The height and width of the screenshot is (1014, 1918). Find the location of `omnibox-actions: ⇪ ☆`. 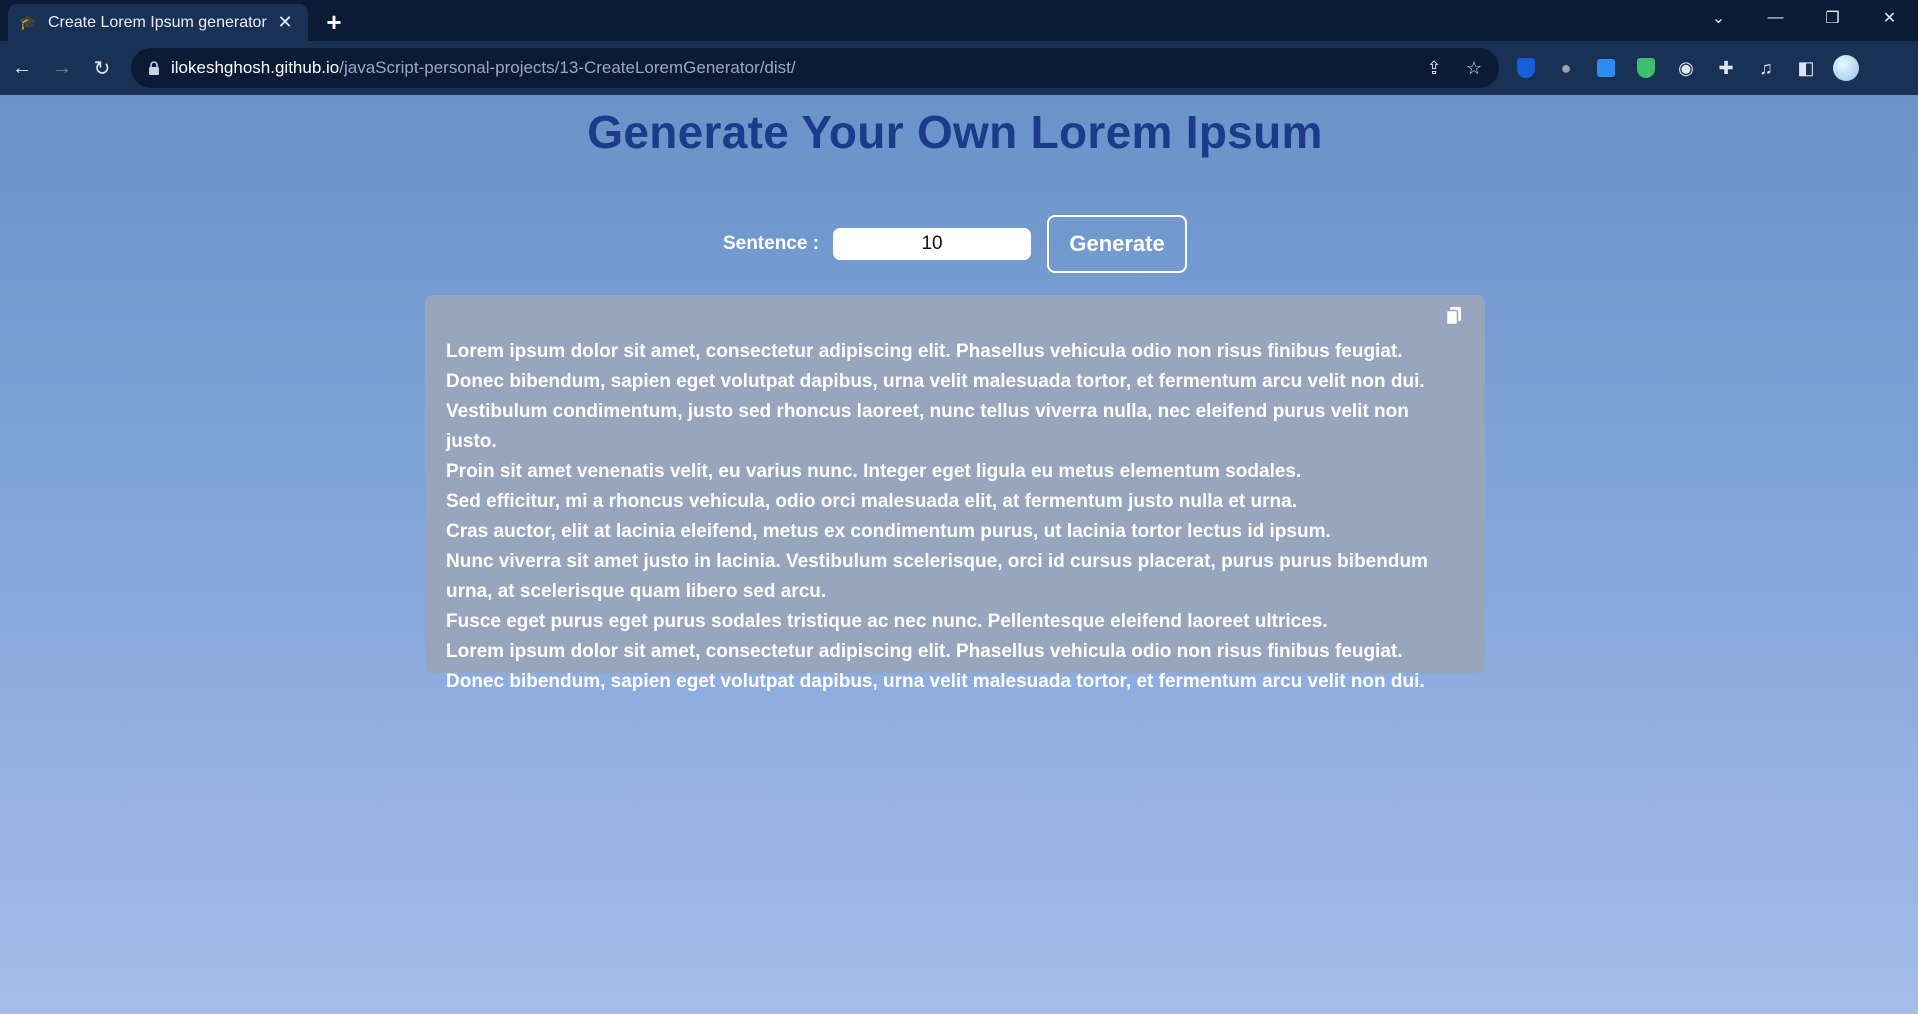

omnibox-actions: ⇪ ☆ is located at coordinates (1454, 68).